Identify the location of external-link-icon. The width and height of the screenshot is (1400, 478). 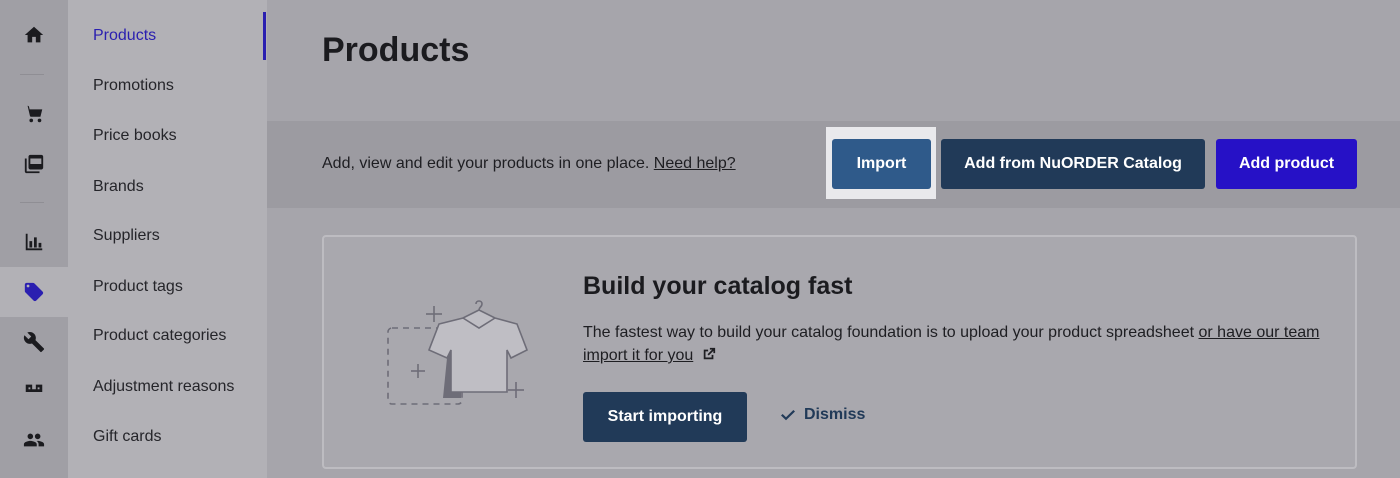
(709, 353).